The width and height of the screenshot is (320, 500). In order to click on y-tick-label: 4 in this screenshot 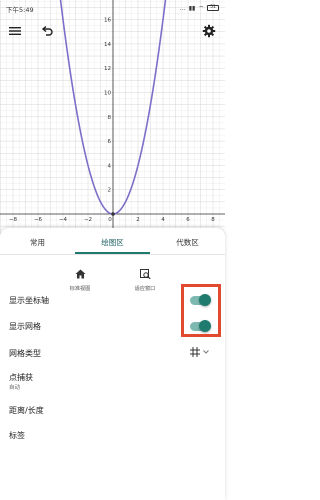, I will do `click(110, 166)`.